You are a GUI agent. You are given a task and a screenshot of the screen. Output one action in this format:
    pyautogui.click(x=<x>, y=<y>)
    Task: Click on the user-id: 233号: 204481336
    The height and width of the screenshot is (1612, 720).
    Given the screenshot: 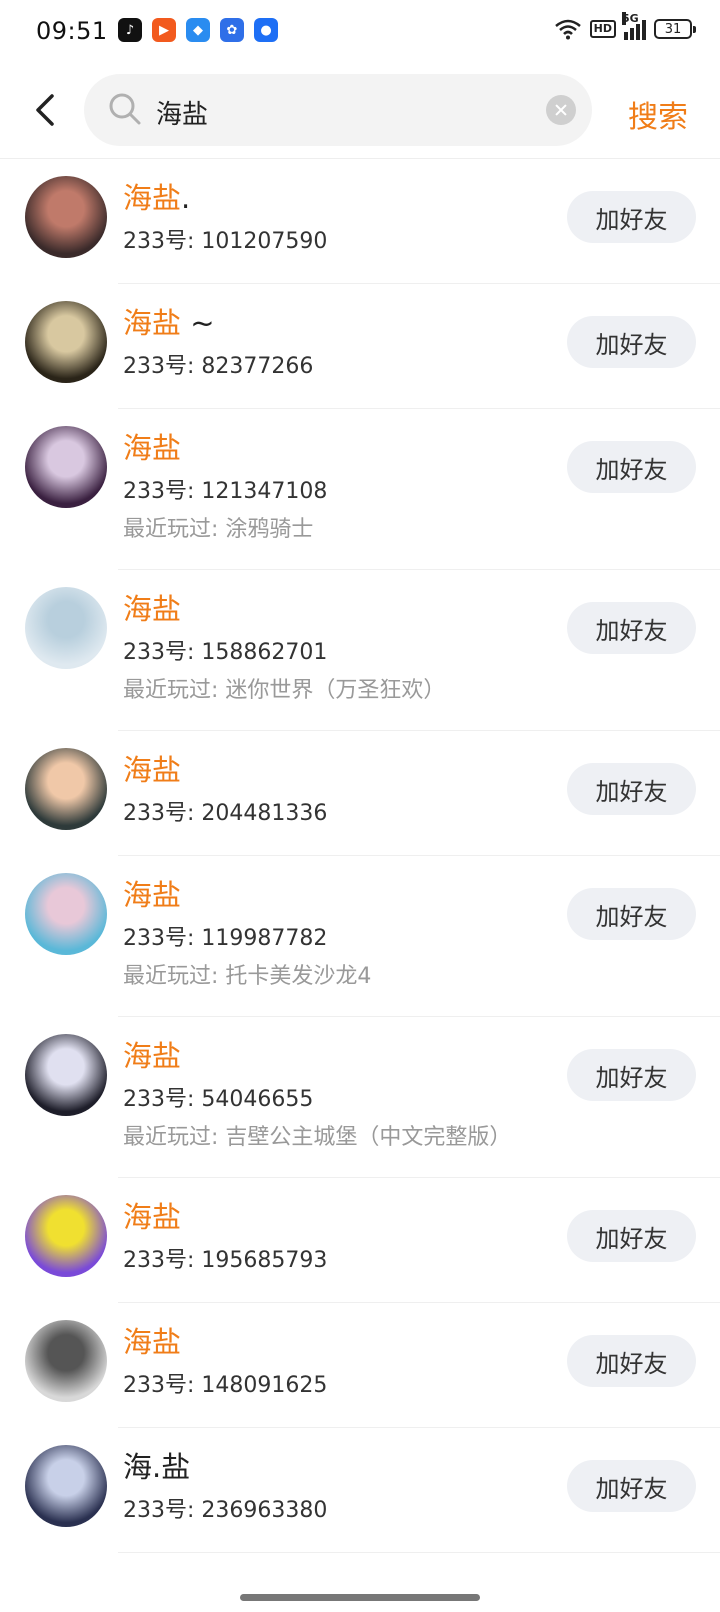 What is the action you would take?
    pyautogui.click(x=225, y=813)
    